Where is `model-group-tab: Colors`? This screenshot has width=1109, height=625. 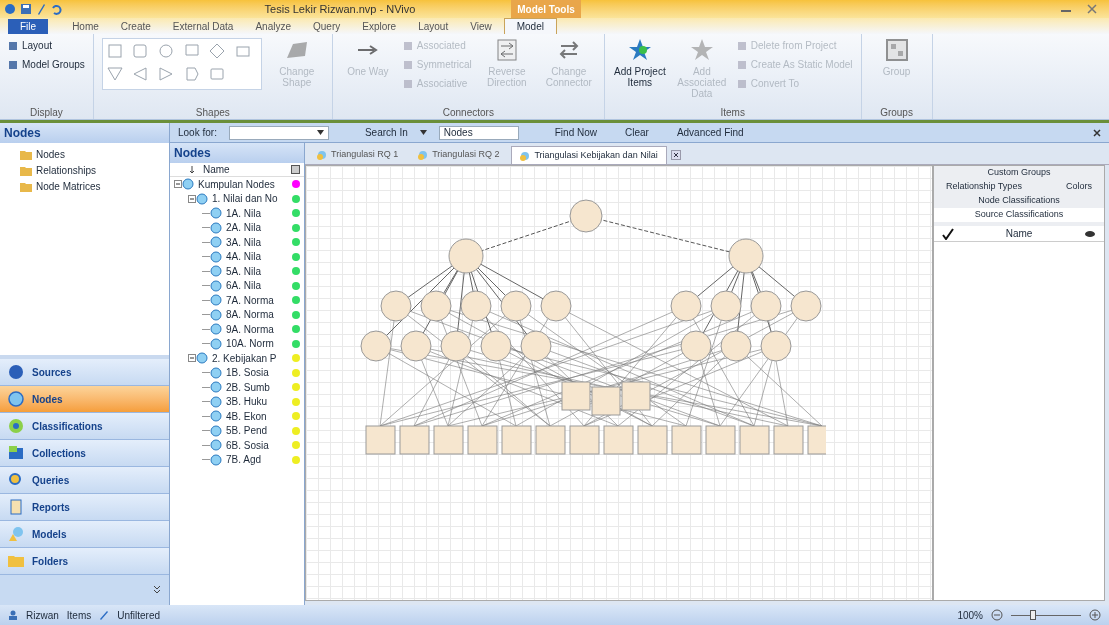
model-group-tab: Colors is located at coordinates (1079, 187).